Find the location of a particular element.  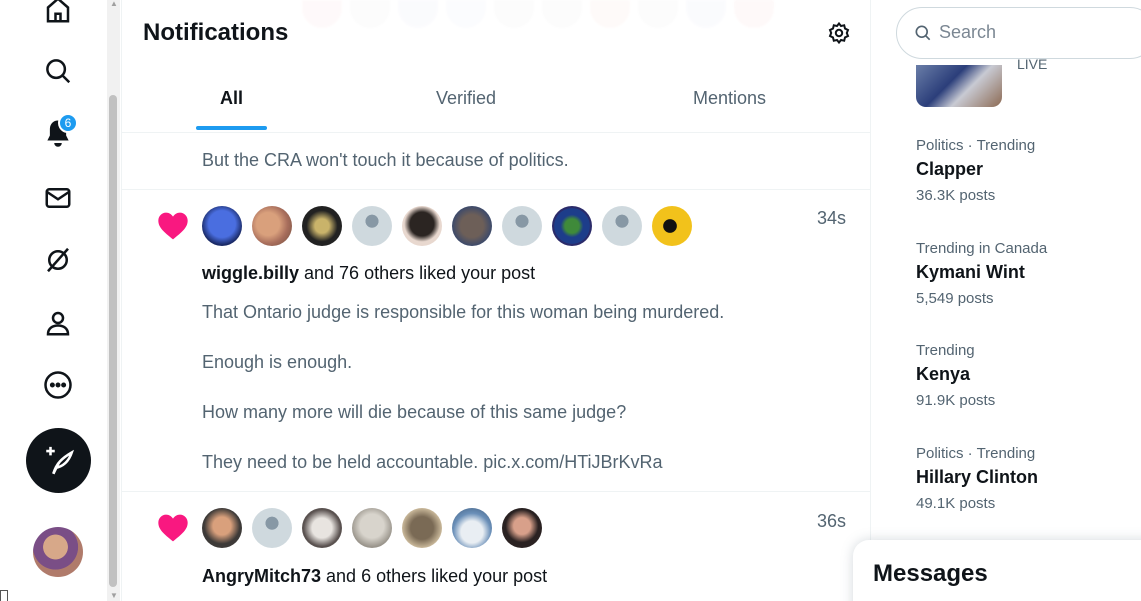

search-icon is located at coordinates (923, 33).